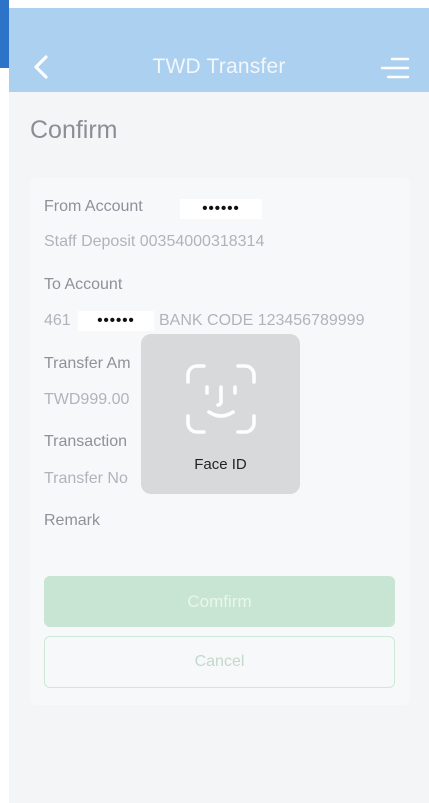 The height and width of the screenshot is (803, 429). What do you see at coordinates (93, 206) in the screenshot?
I see `from-account-label: From Account` at bounding box center [93, 206].